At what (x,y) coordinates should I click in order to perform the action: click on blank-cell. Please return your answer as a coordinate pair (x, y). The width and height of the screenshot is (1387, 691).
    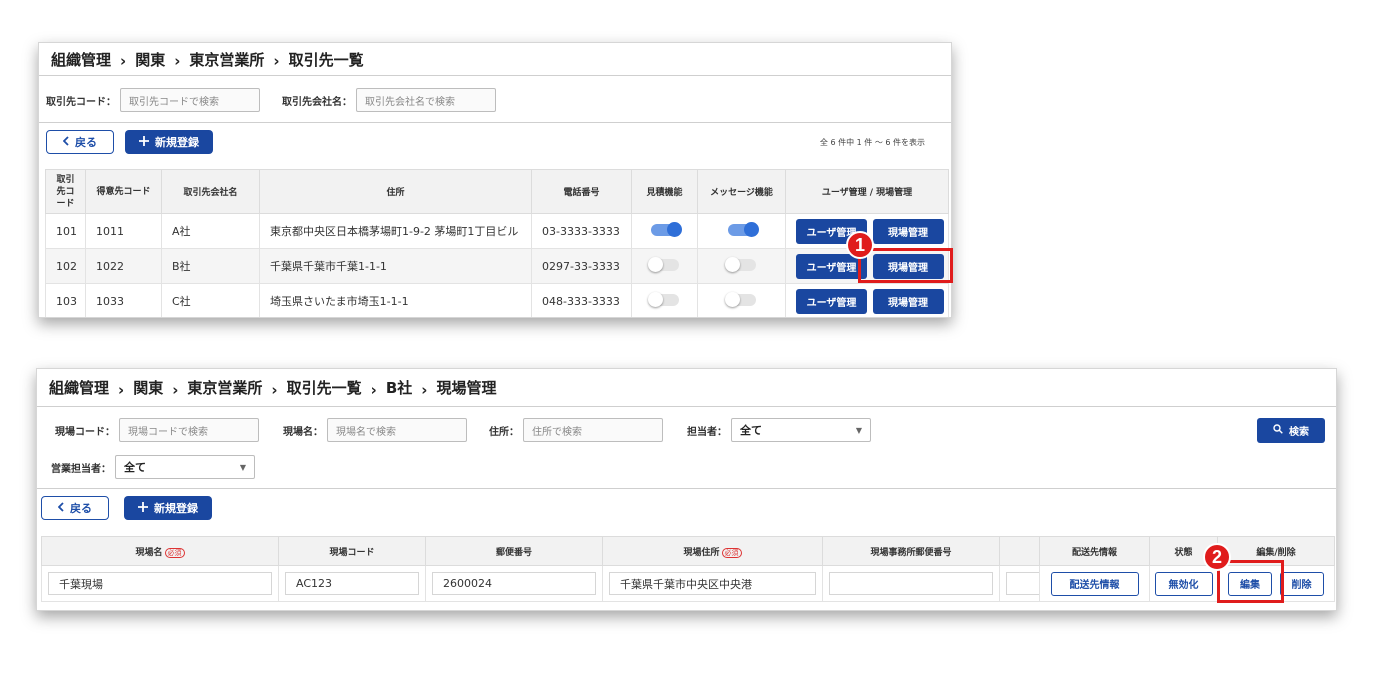
    Looking at the image, I should click on (1019, 583).